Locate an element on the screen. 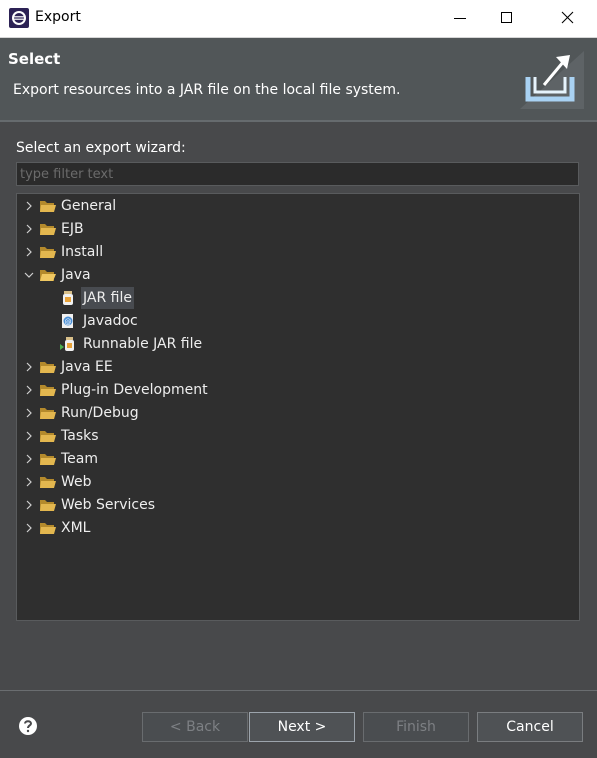  maximize-button is located at coordinates (506, 18).